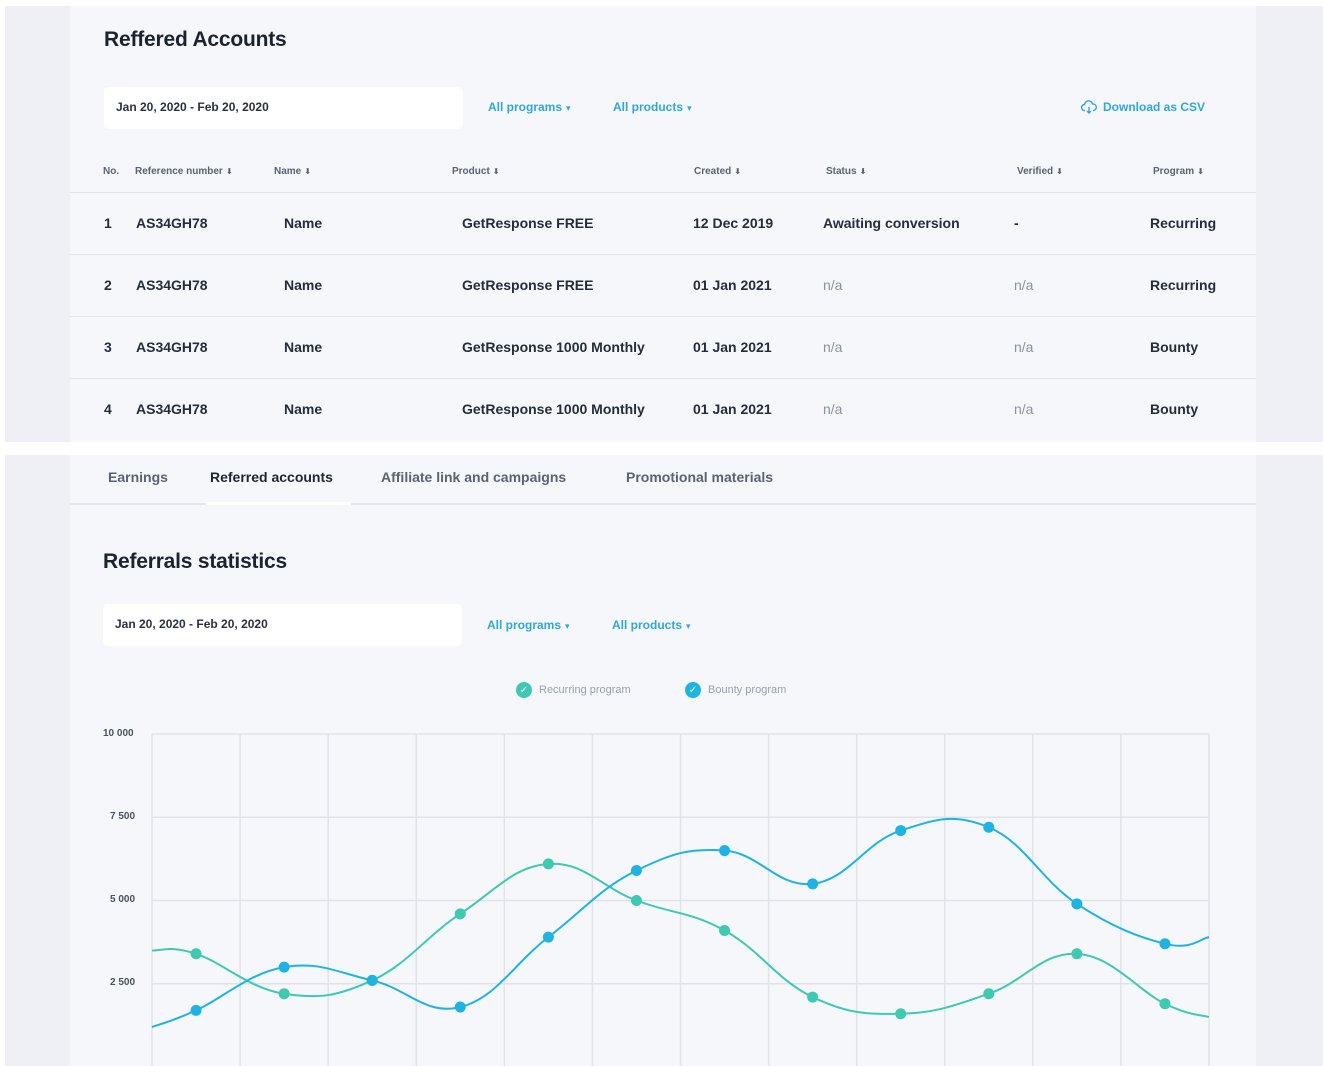 This screenshot has height=1066, width=1323. I want to click on cell-verified: -, so click(1016, 223).